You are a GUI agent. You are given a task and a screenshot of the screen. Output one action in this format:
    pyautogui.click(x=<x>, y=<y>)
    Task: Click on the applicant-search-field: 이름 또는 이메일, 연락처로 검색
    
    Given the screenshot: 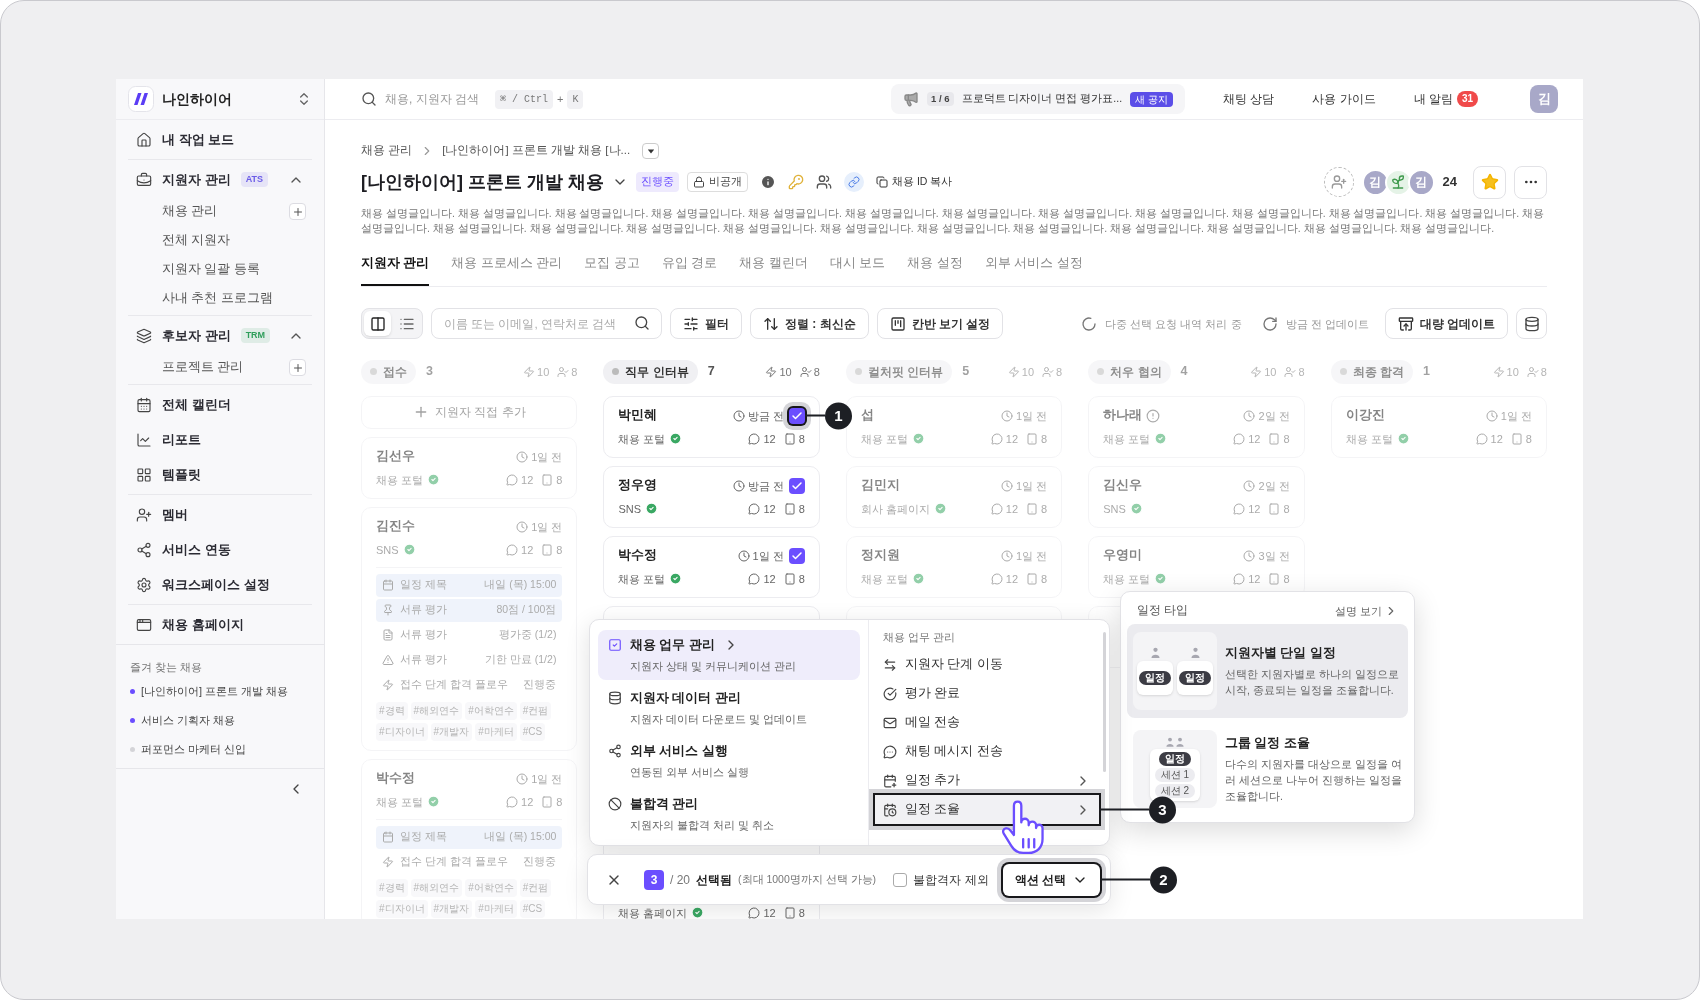 What is the action you would take?
    pyautogui.click(x=546, y=324)
    